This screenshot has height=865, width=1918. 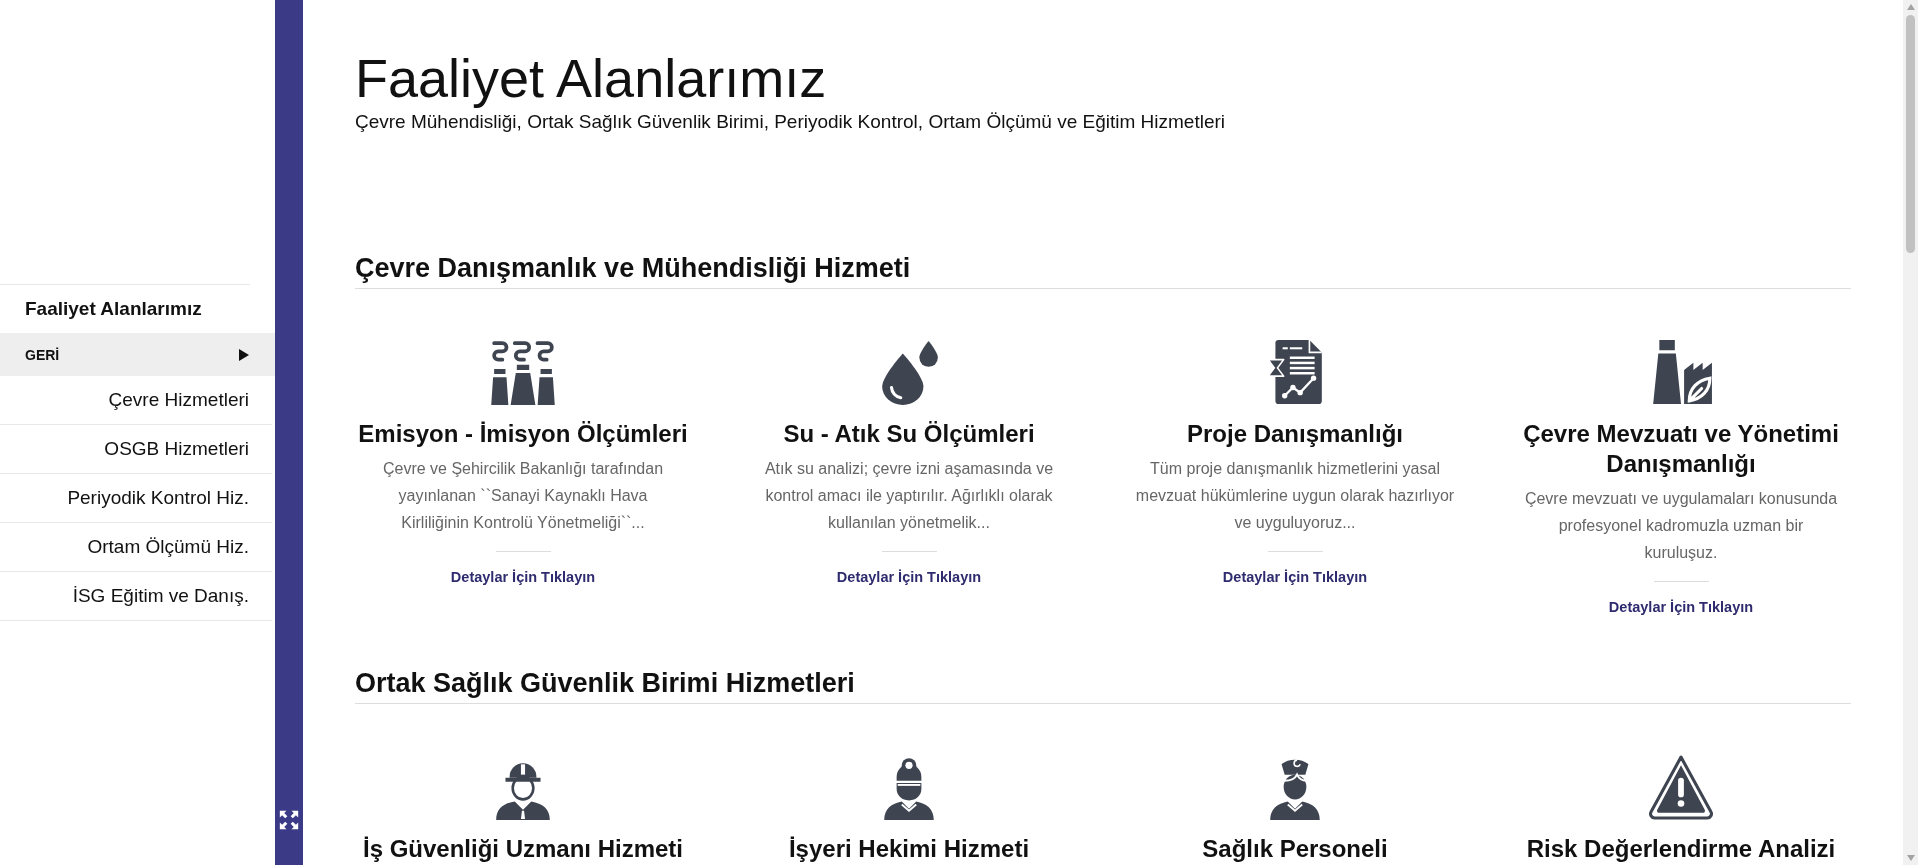 I want to click on back-button: GERİ, so click(x=137, y=354).